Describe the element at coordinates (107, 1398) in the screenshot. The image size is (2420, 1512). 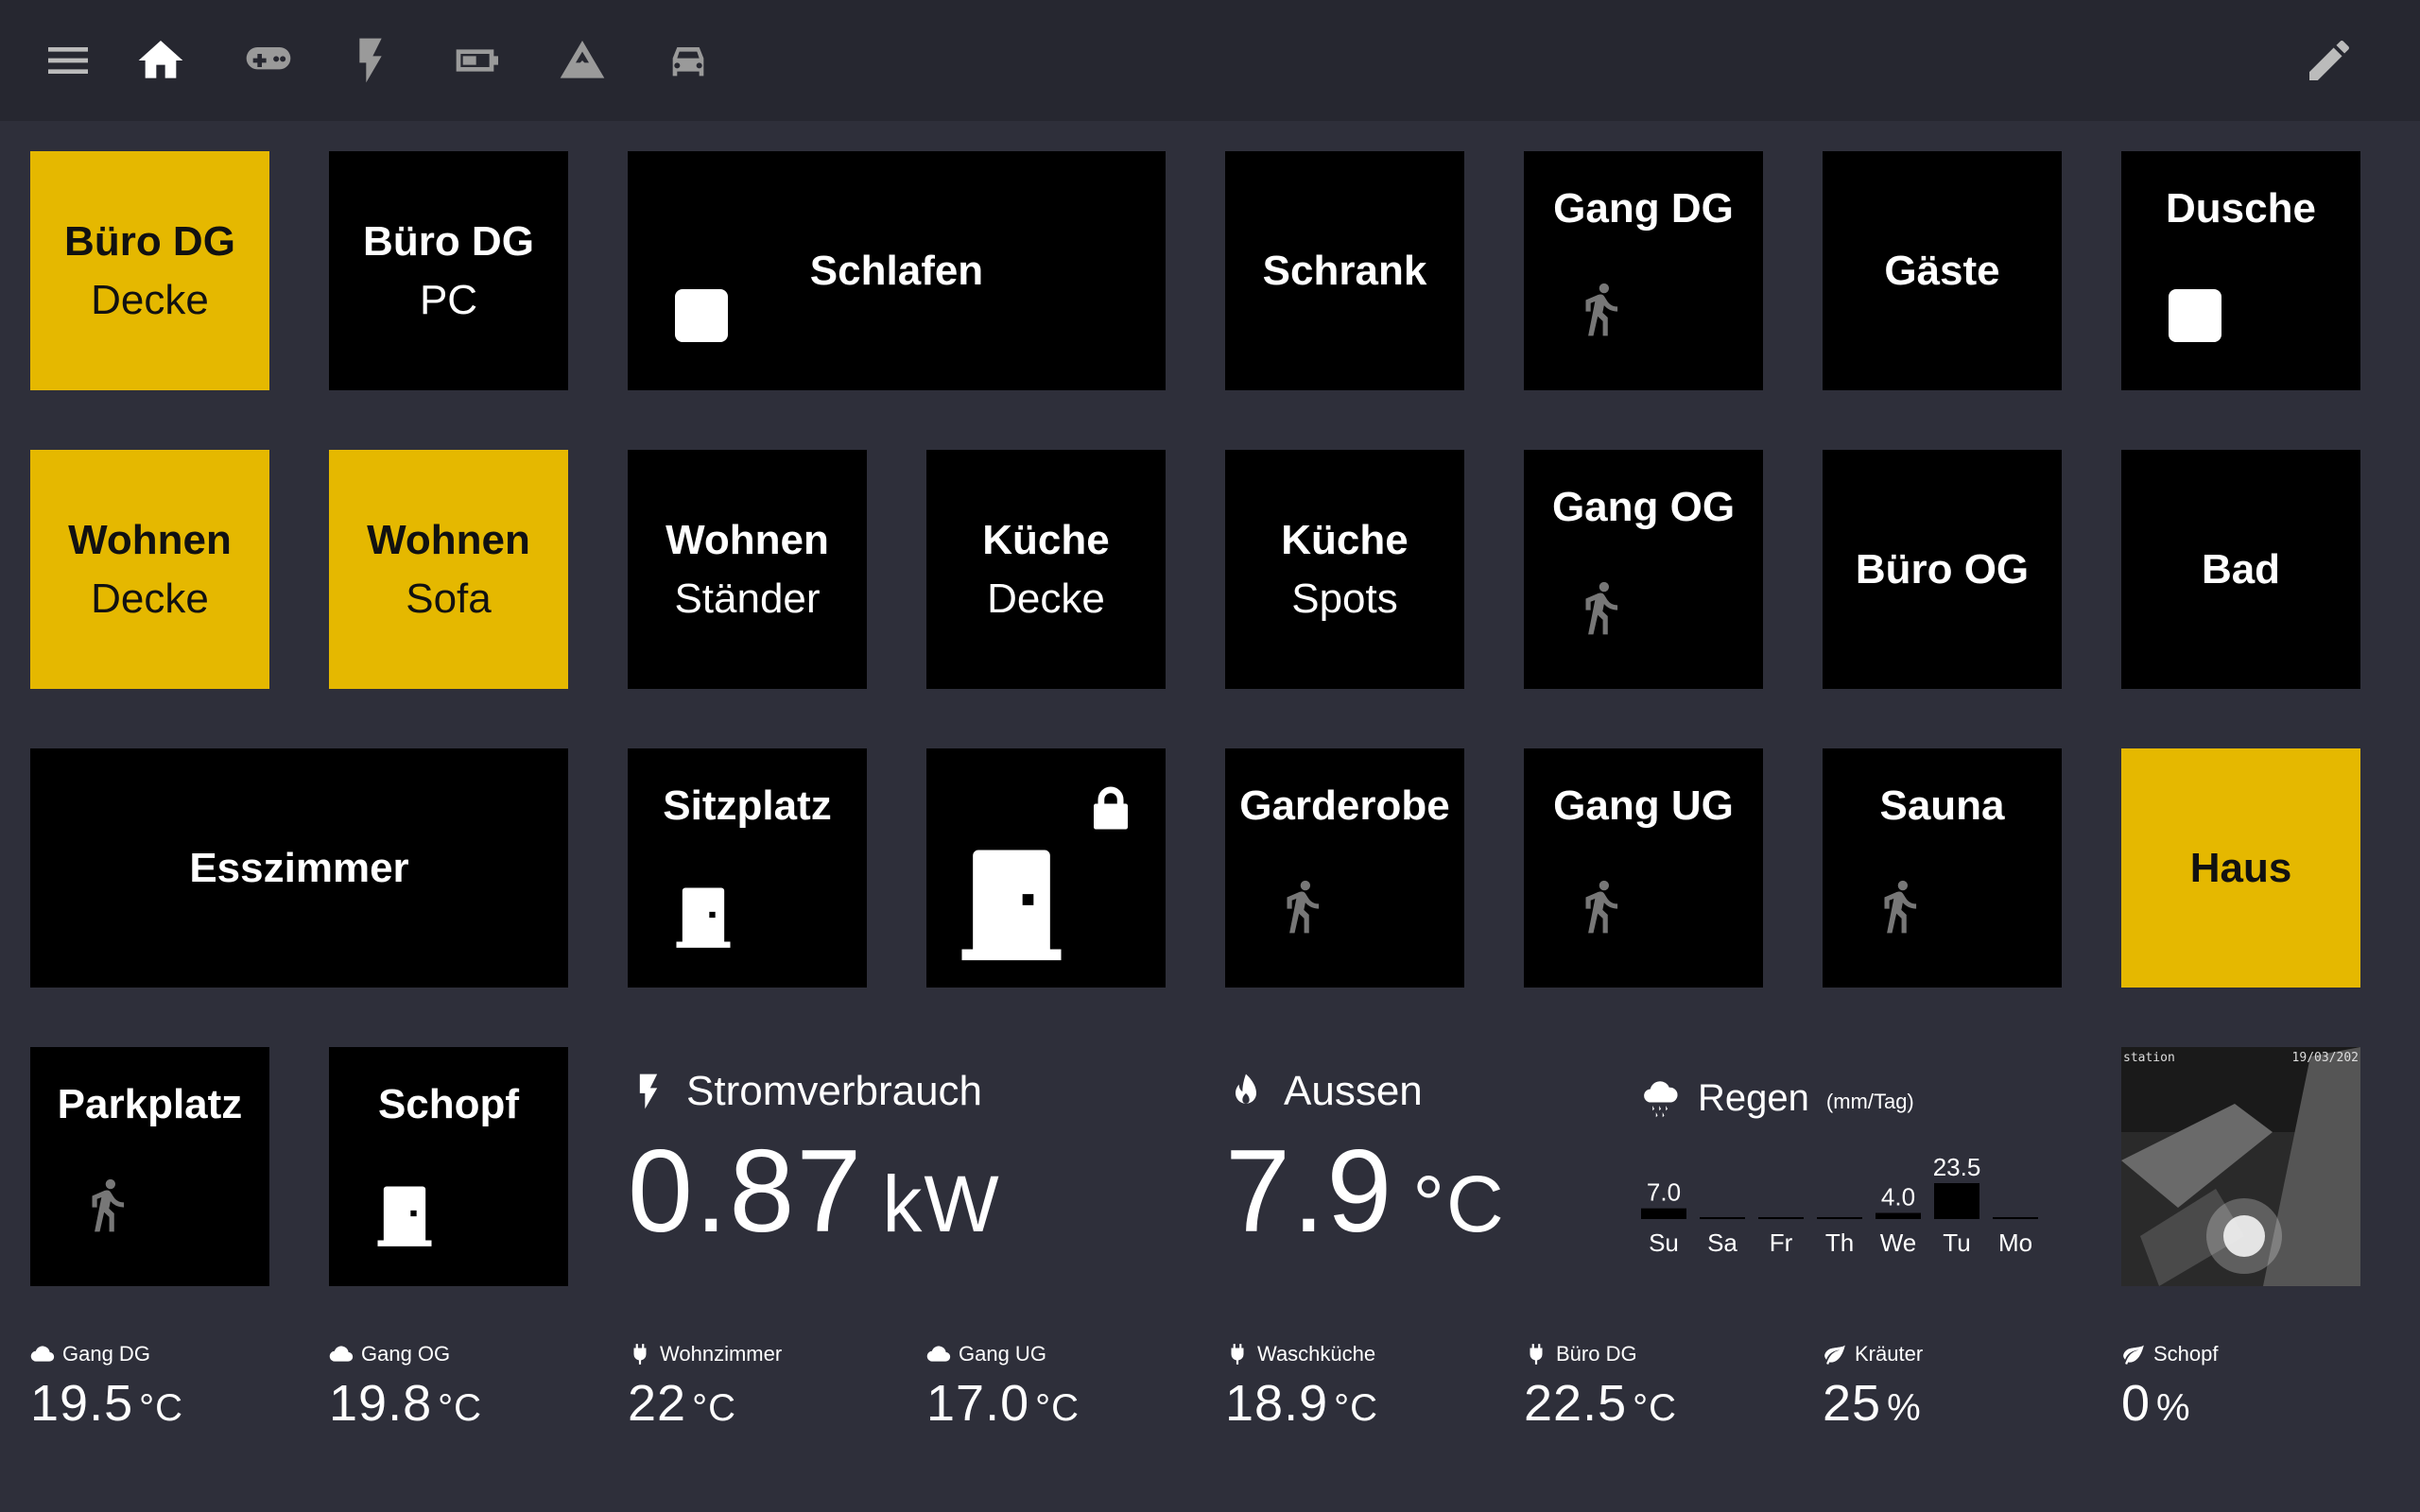
I see `sensor-gang-dg: Gang DG 19.5 °C` at that location.